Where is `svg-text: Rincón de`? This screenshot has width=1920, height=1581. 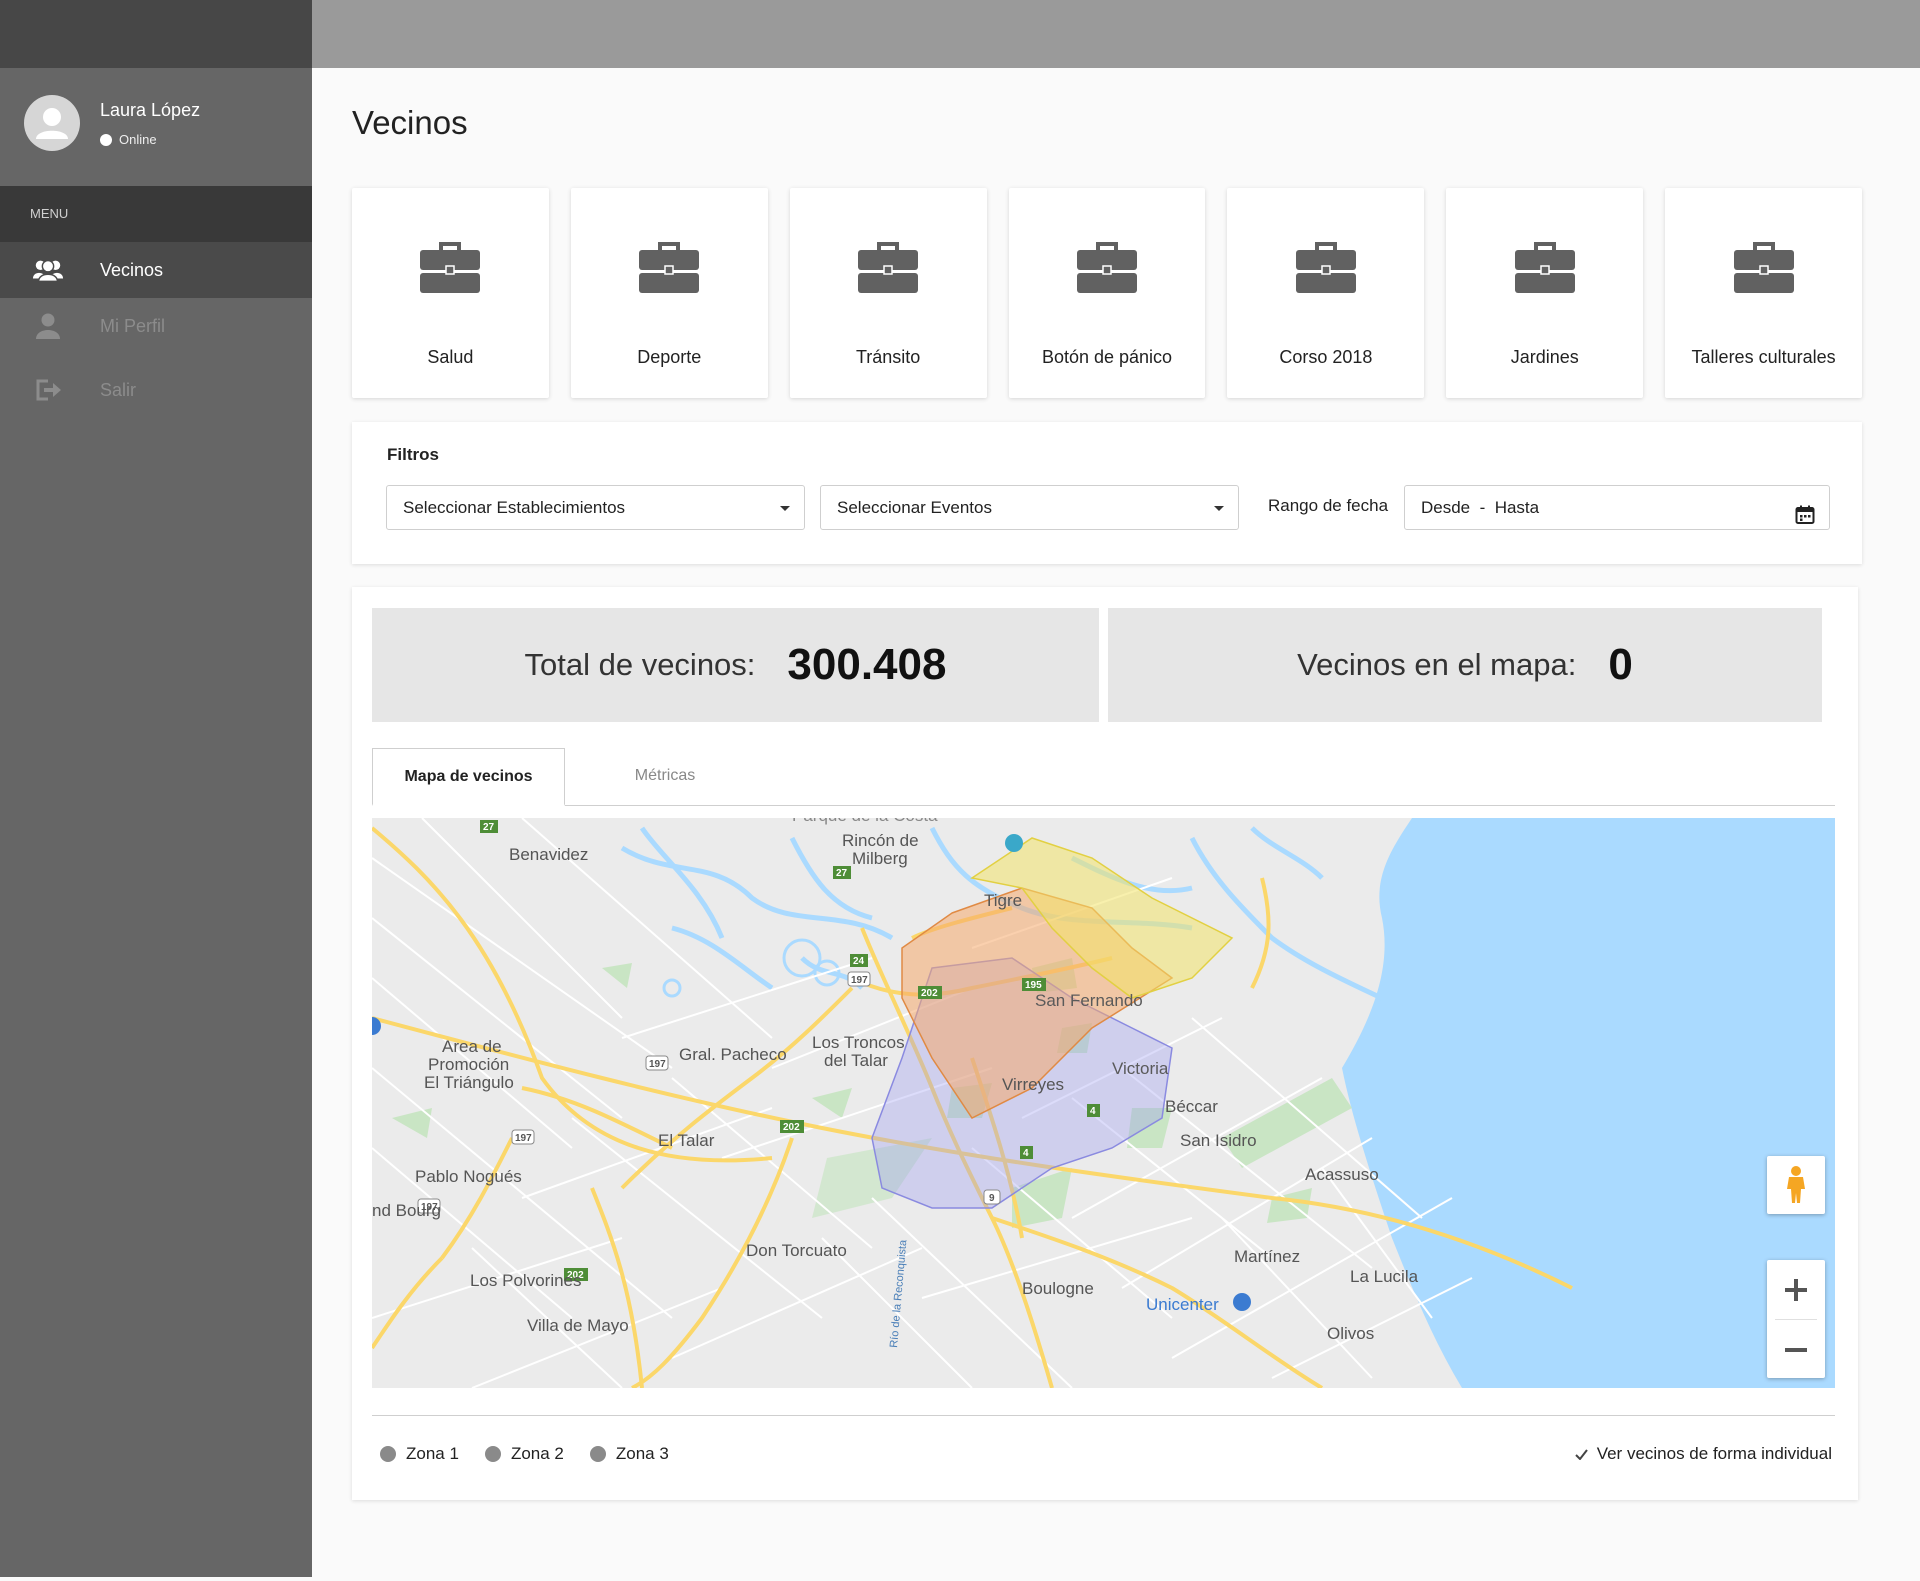 svg-text: Rincón de is located at coordinates (880, 840).